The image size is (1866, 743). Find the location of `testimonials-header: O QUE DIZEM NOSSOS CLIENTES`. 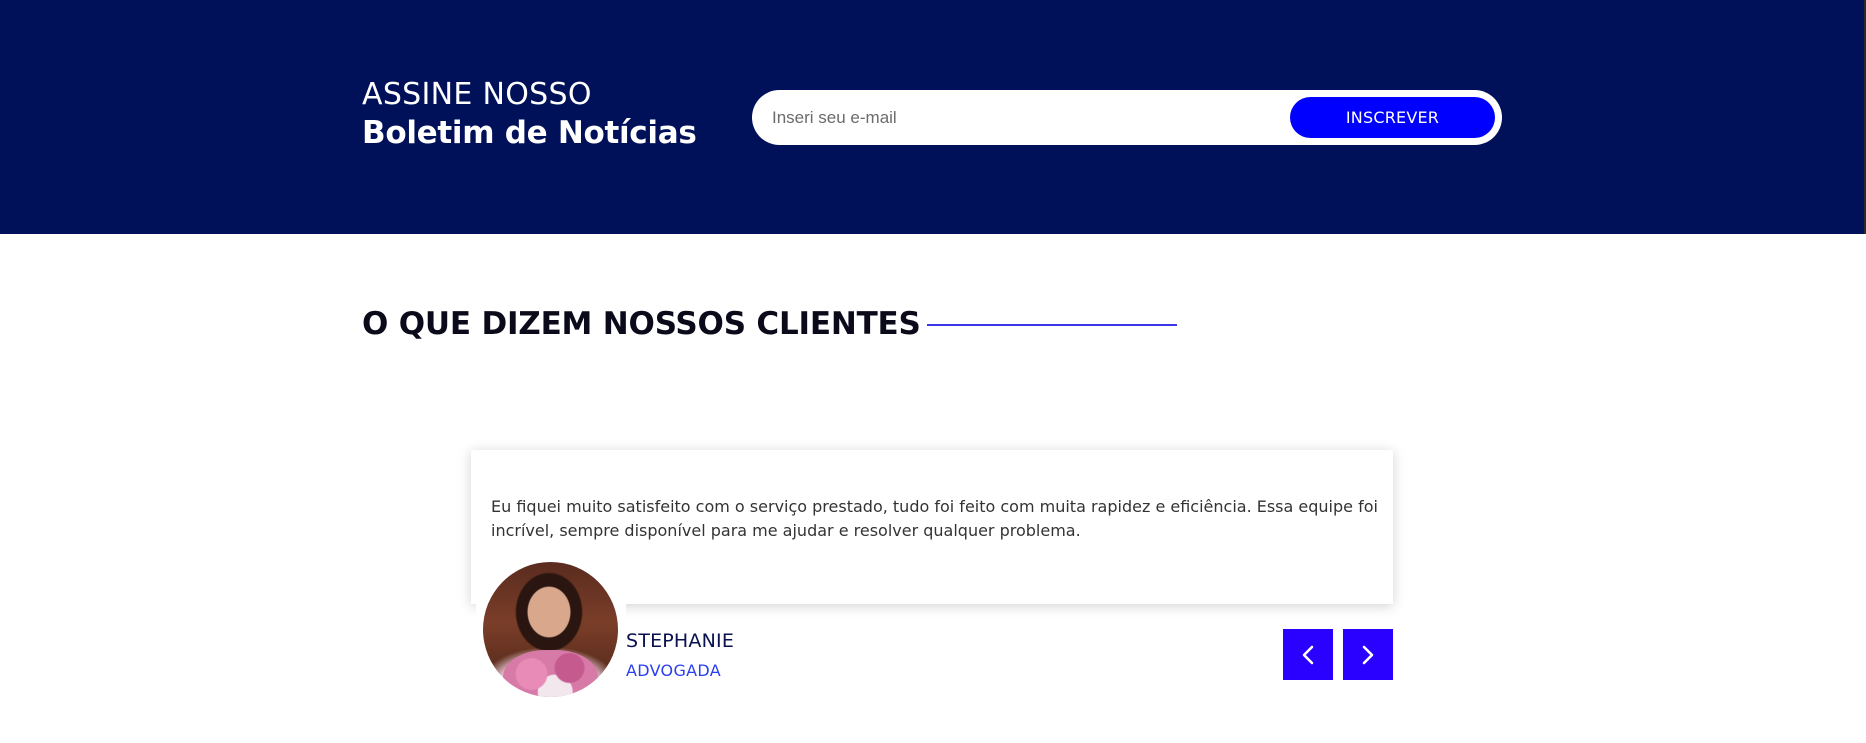

testimonials-header: O QUE DIZEM NOSSOS CLIENTES is located at coordinates (769, 324).